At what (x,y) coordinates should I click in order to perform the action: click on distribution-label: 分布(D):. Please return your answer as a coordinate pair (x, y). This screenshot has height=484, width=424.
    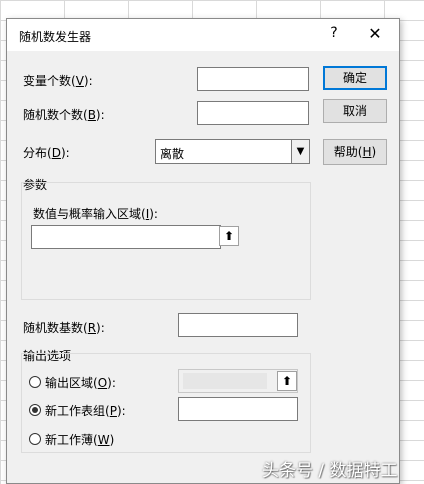
    Looking at the image, I should click on (46, 153).